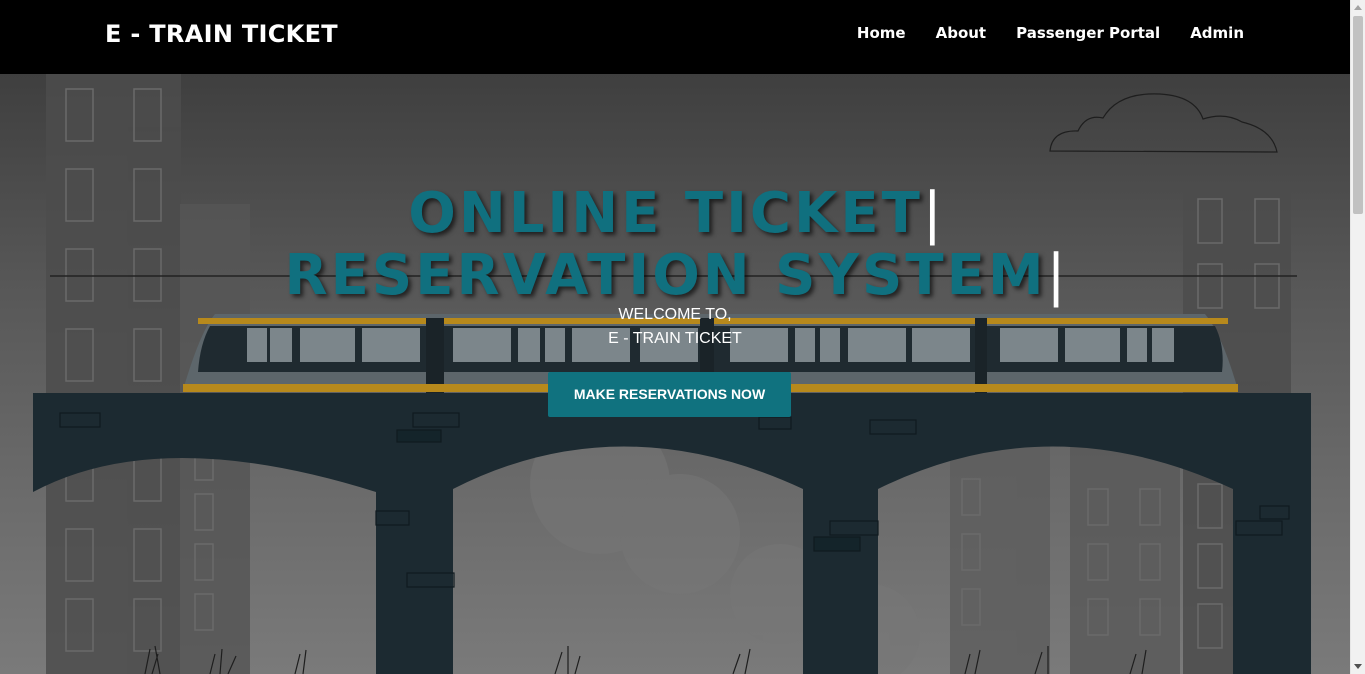 This screenshot has height=674, width=1365. Describe the element at coordinates (881, 33) in the screenshot. I see `nav-home: Home` at that location.